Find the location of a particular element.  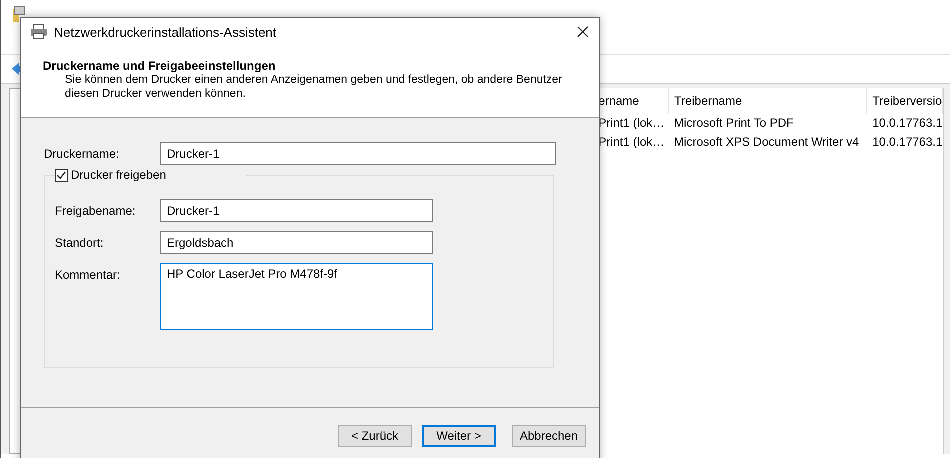

text-field: Drucker-1 is located at coordinates (296, 210).